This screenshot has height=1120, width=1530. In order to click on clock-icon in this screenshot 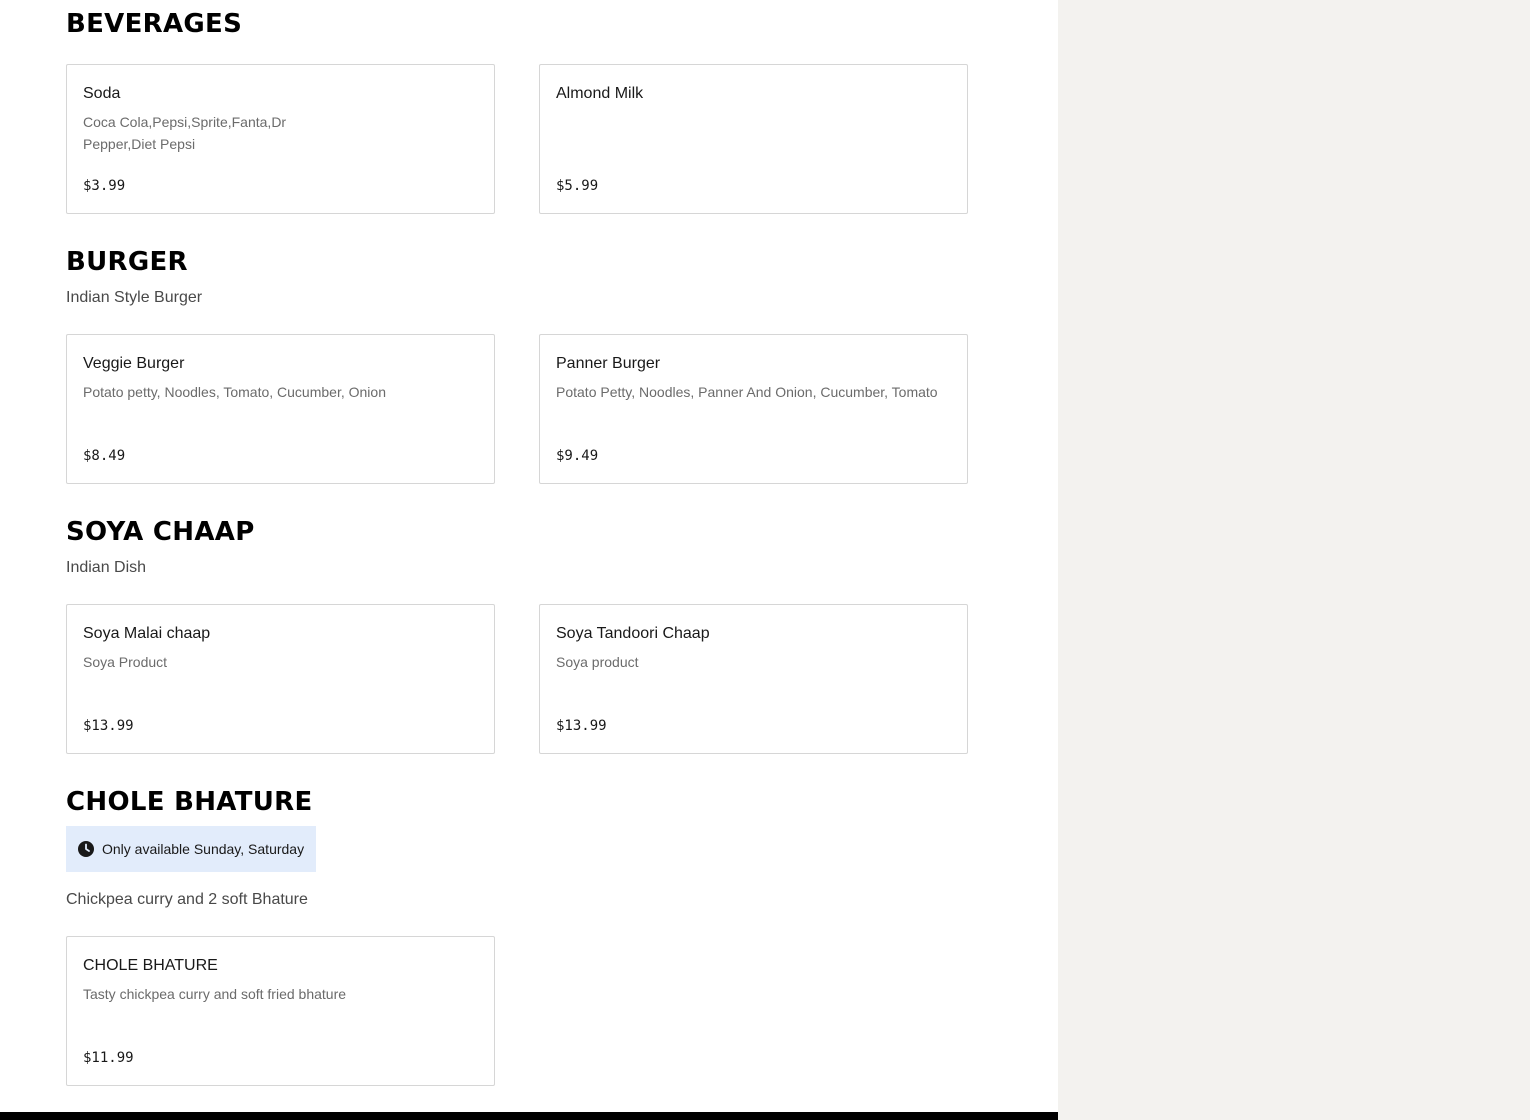, I will do `click(86, 849)`.